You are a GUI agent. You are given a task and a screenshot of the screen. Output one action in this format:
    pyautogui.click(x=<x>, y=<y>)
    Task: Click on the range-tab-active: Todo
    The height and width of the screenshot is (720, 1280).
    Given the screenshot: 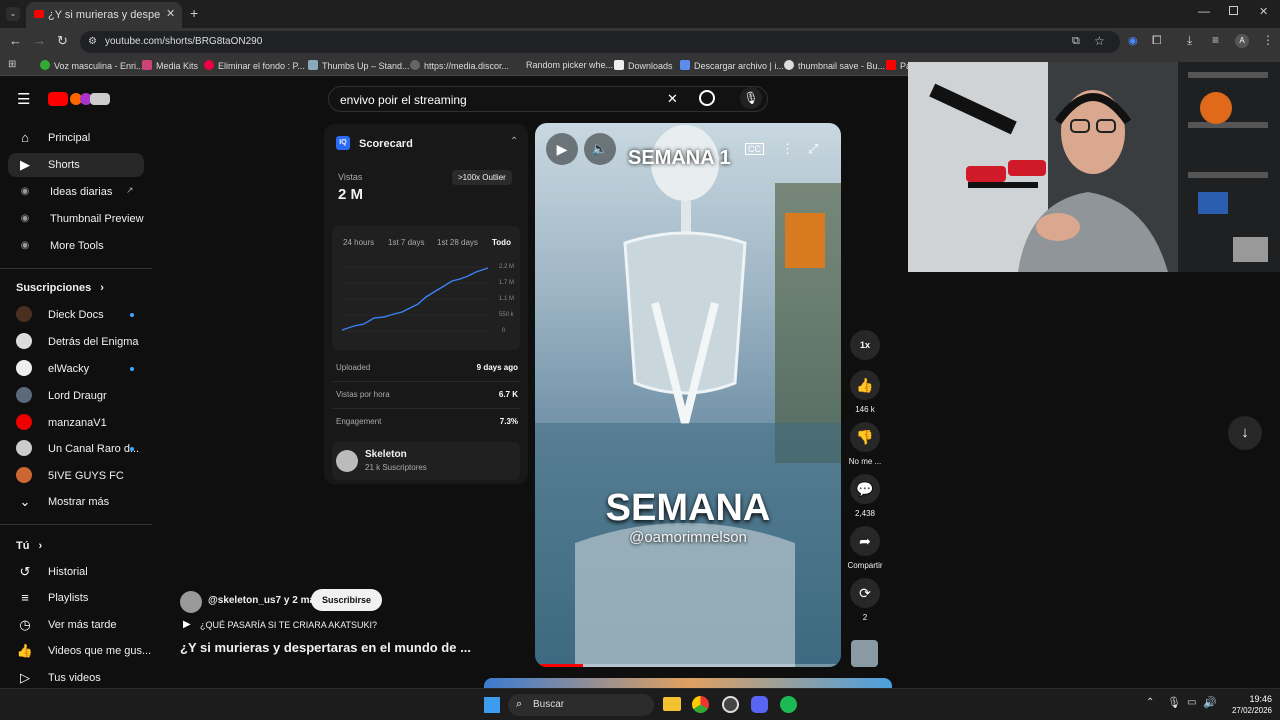 What is the action you would take?
    pyautogui.click(x=501, y=242)
    